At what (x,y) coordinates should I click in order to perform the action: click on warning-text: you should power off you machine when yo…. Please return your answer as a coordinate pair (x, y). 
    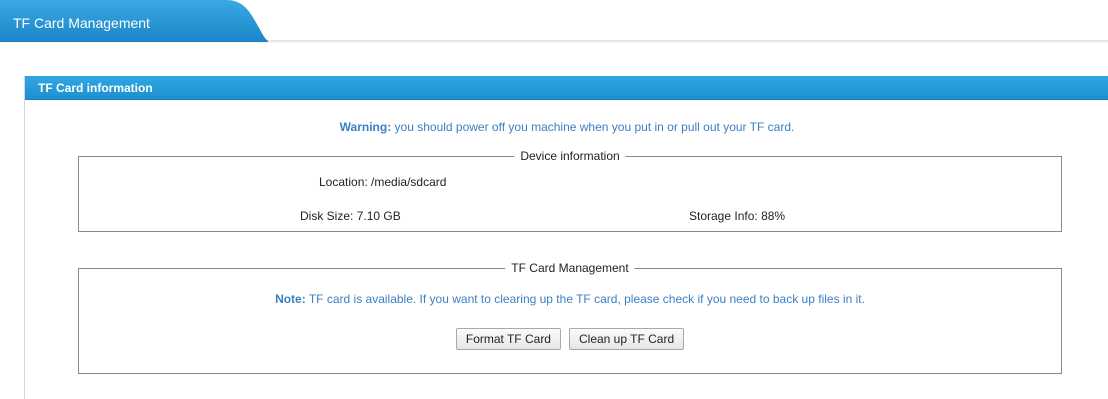
    Looking at the image, I should click on (593, 127).